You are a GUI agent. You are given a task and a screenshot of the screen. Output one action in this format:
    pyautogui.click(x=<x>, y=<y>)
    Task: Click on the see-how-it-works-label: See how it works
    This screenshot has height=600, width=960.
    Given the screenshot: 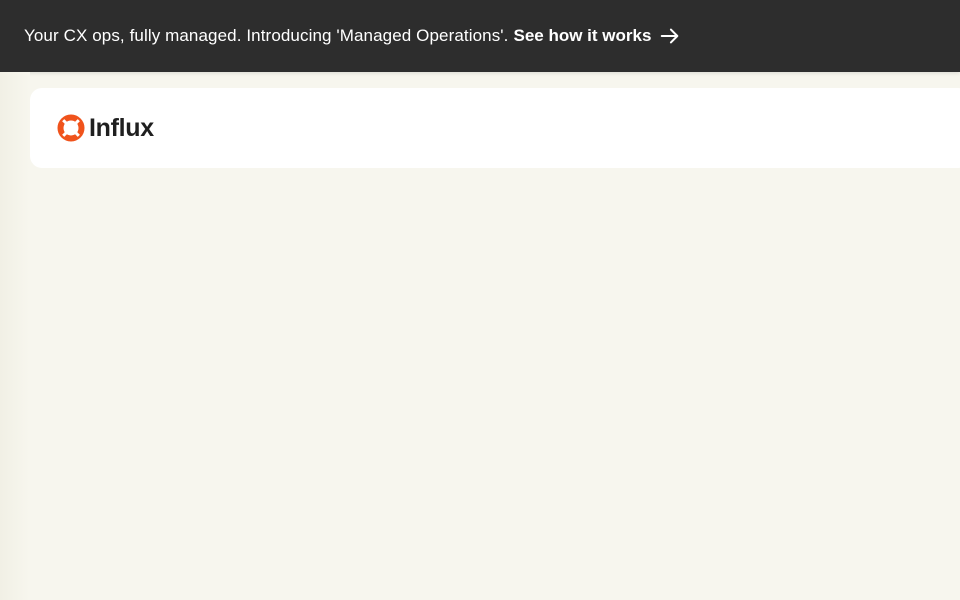 What is the action you would take?
    pyautogui.click(x=582, y=35)
    